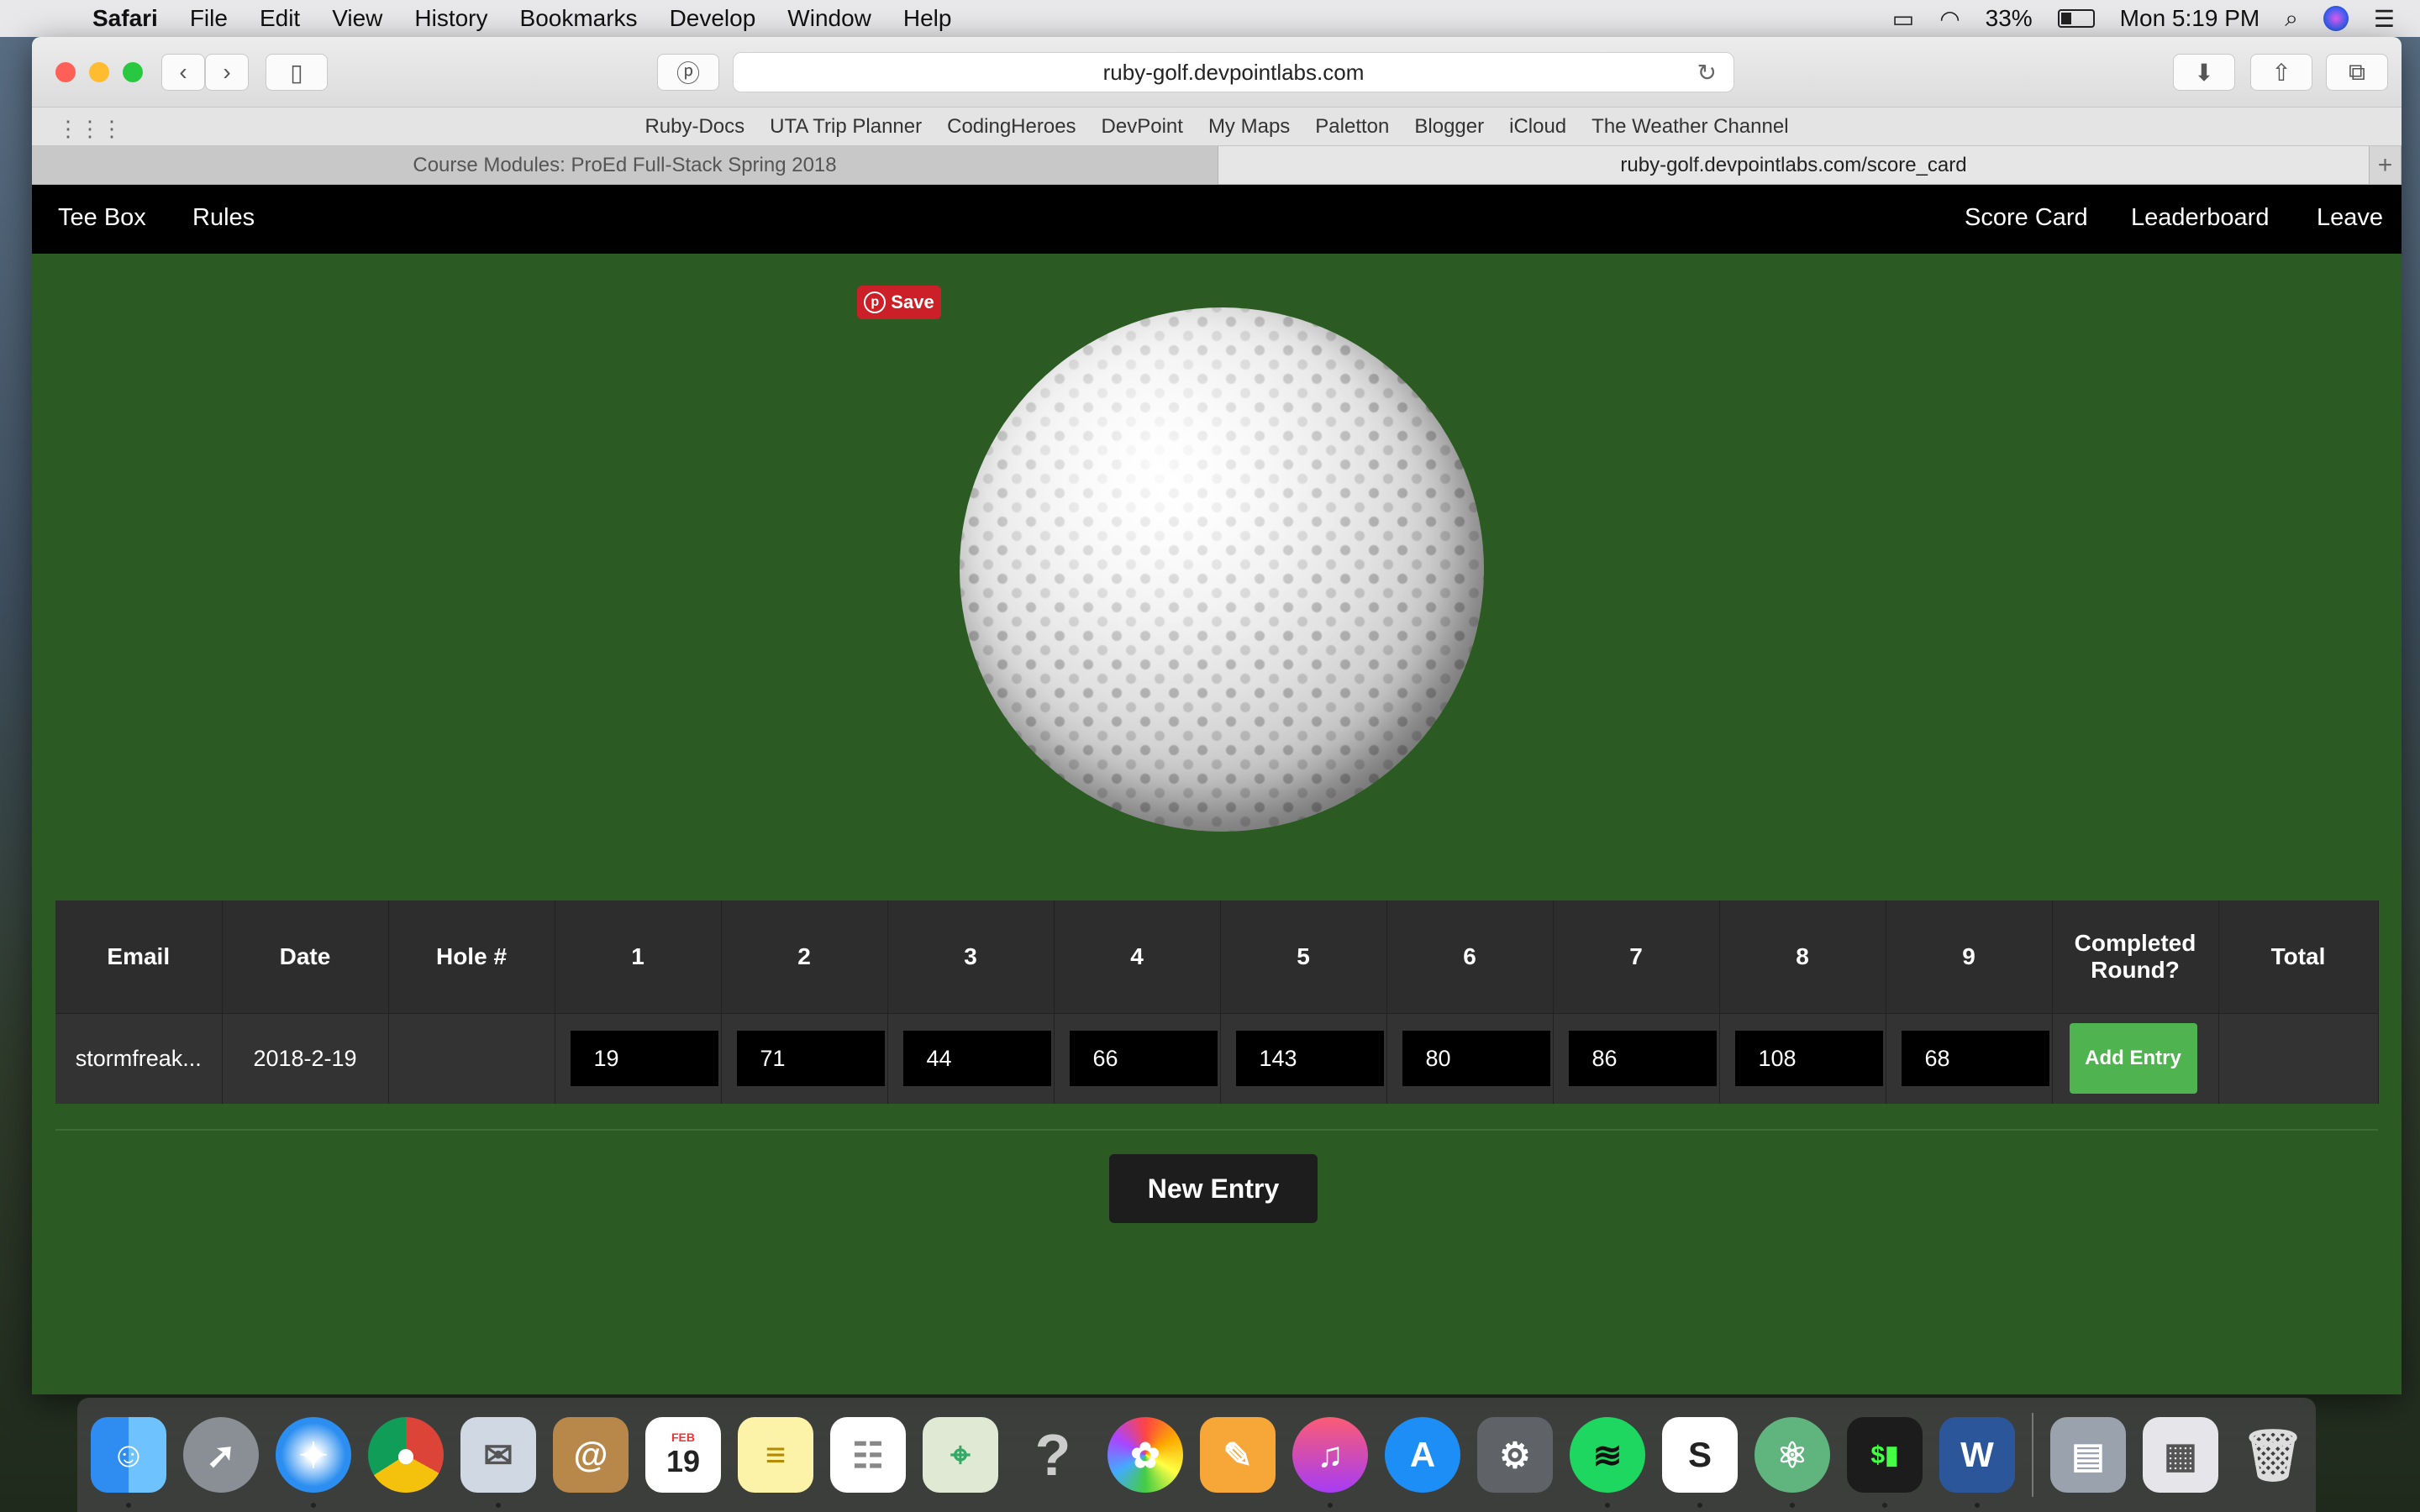 The width and height of the screenshot is (2420, 1512). I want to click on hole-6-score-input, so click(1476, 1059).